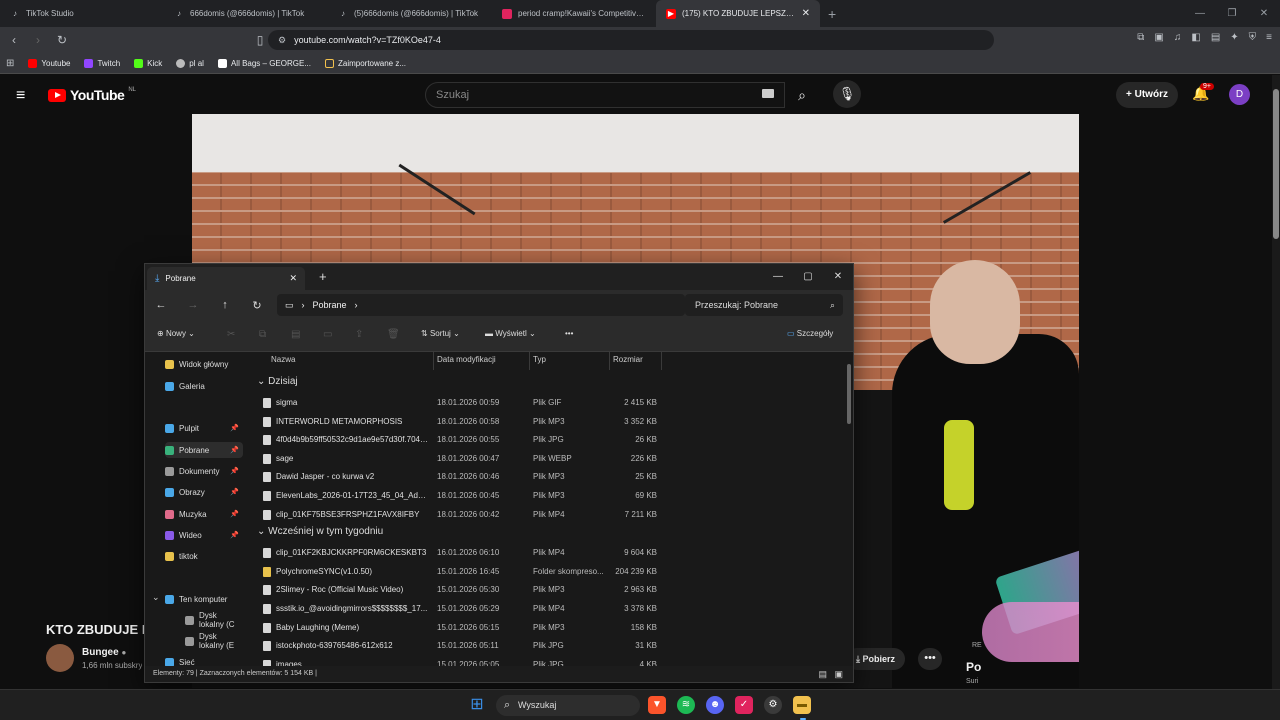  Describe the element at coordinates (764, 305) in the screenshot. I see `explorer-search-input: Przeszukaj: Pobrane ⌕` at that location.